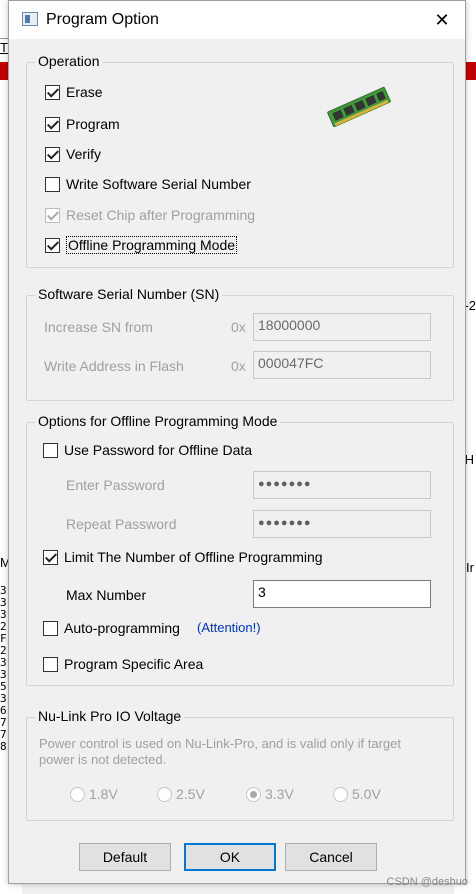 The image size is (476, 894). Describe the element at coordinates (98, 327) in the screenshot. I see `increase-sn-label: Increase SN from` at that location.